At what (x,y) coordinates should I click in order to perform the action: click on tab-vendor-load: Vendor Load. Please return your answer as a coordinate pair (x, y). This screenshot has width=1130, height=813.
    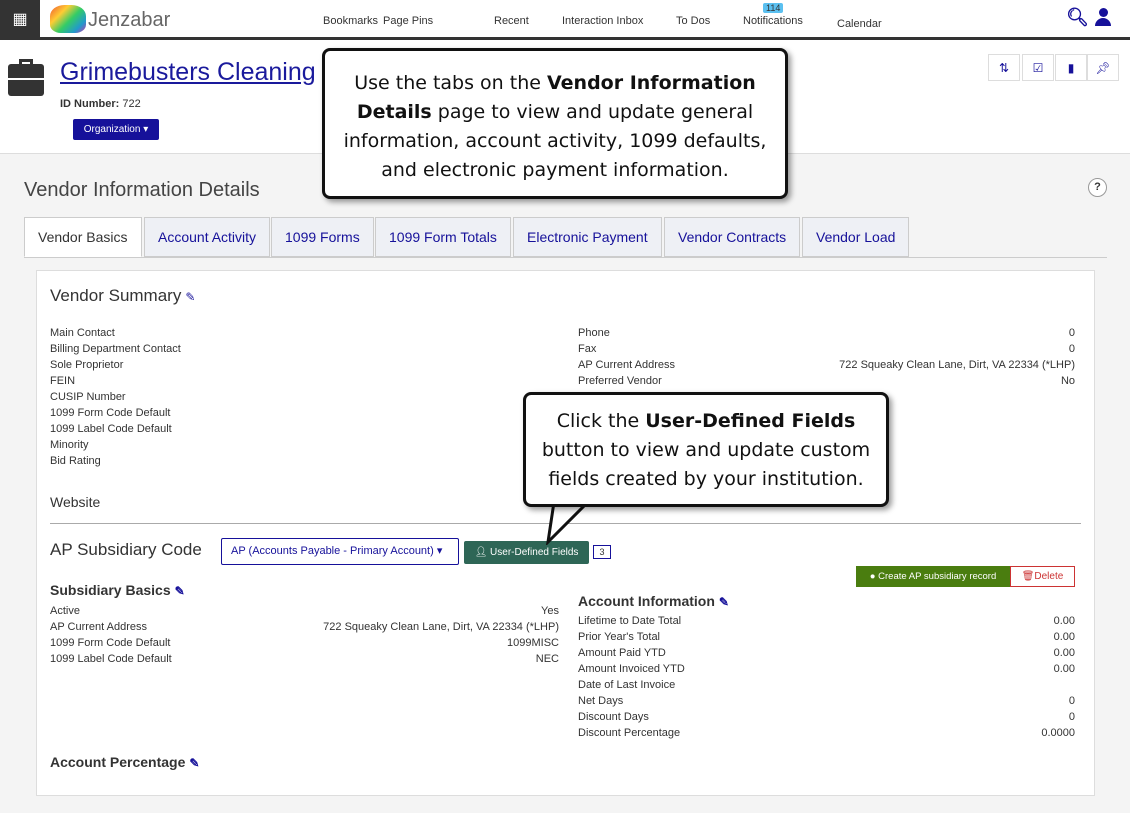
    Looking at the image, I should click on (856, 237).